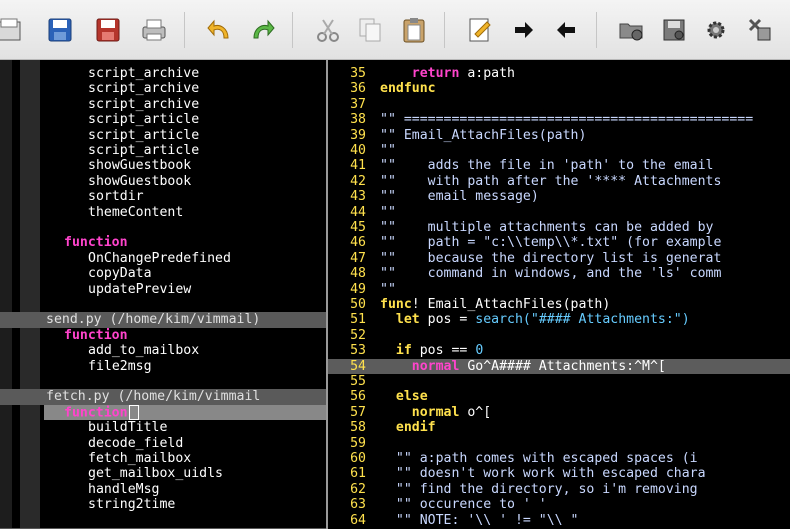  What do you see at coordinates (566, 30) in the screenshot?
I see `back-icon` at bounding box center [566, 30].